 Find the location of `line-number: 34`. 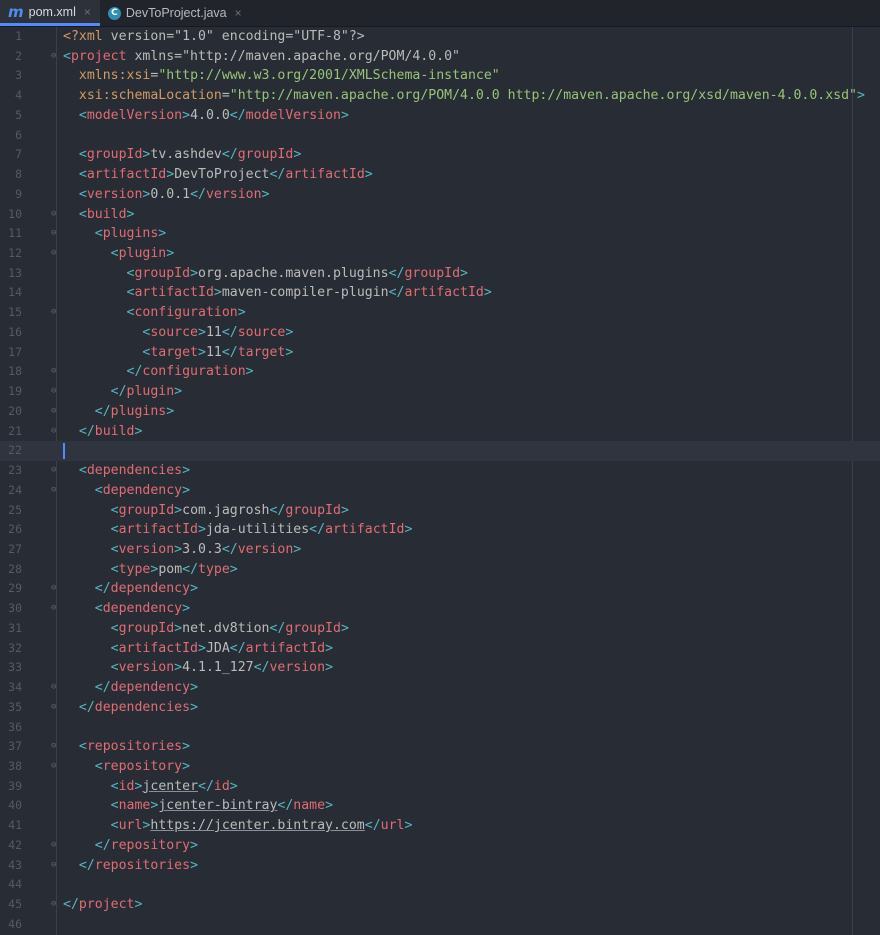

line-number: 34 is located at coordinates (15, 687).